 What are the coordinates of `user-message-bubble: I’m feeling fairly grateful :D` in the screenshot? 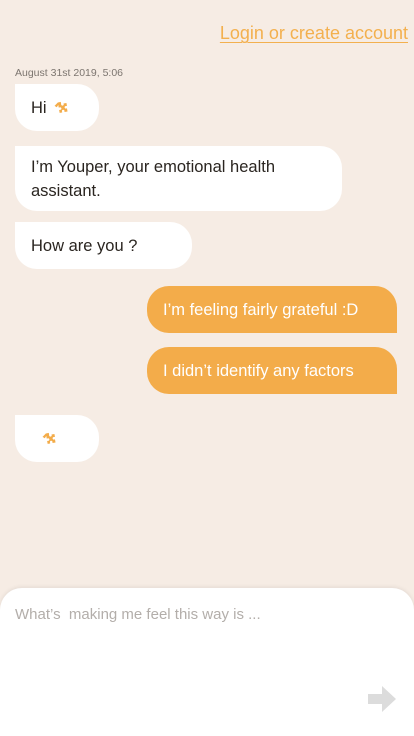 It's located at (272, 309).